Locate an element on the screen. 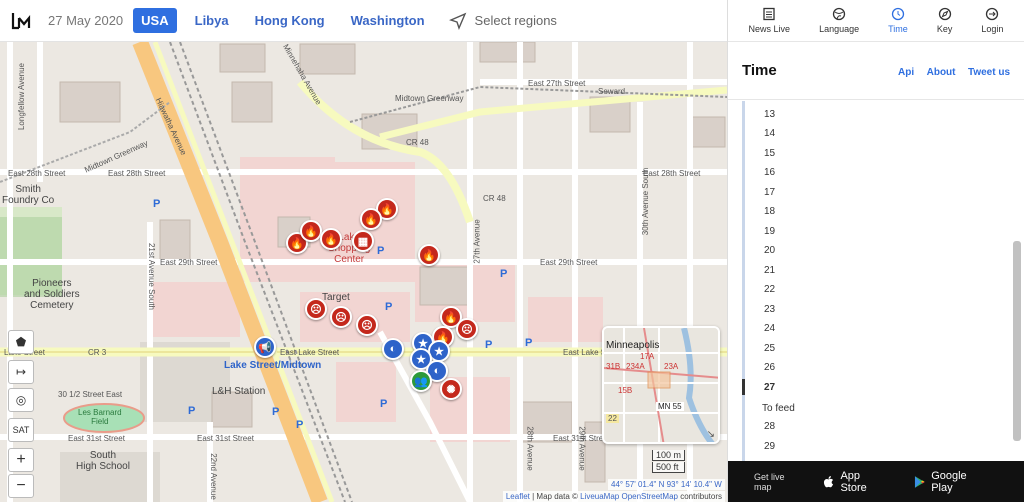  satellite-toggle: SAT is located at coordinates (21, 430).